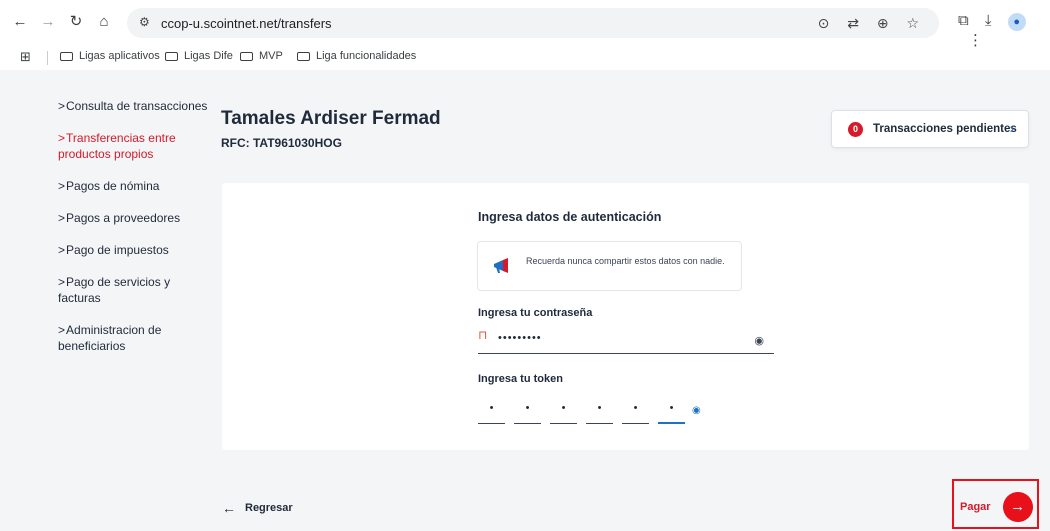 The width and height of the screenshot is (1050, 531). I want to click on sidebar-item-pagos-proveedores: >Pagos a proveedores, so click(133, 218).